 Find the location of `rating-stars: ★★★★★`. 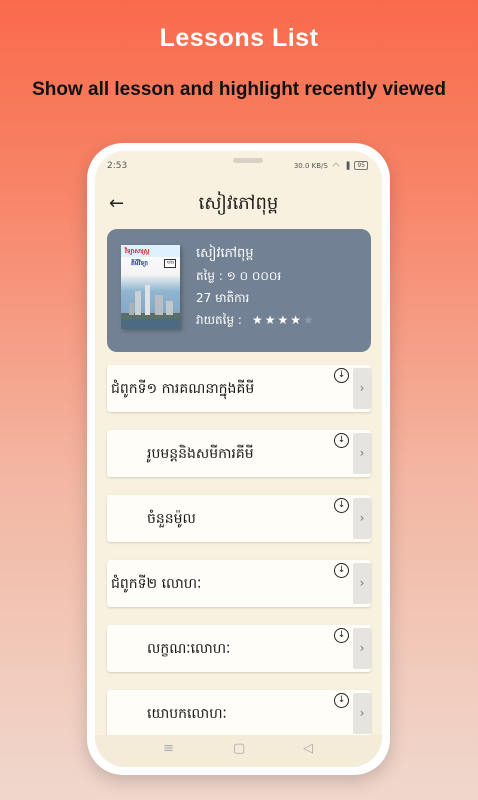

rating-stars: ★★★★★ is located at coordinates (284, 320).